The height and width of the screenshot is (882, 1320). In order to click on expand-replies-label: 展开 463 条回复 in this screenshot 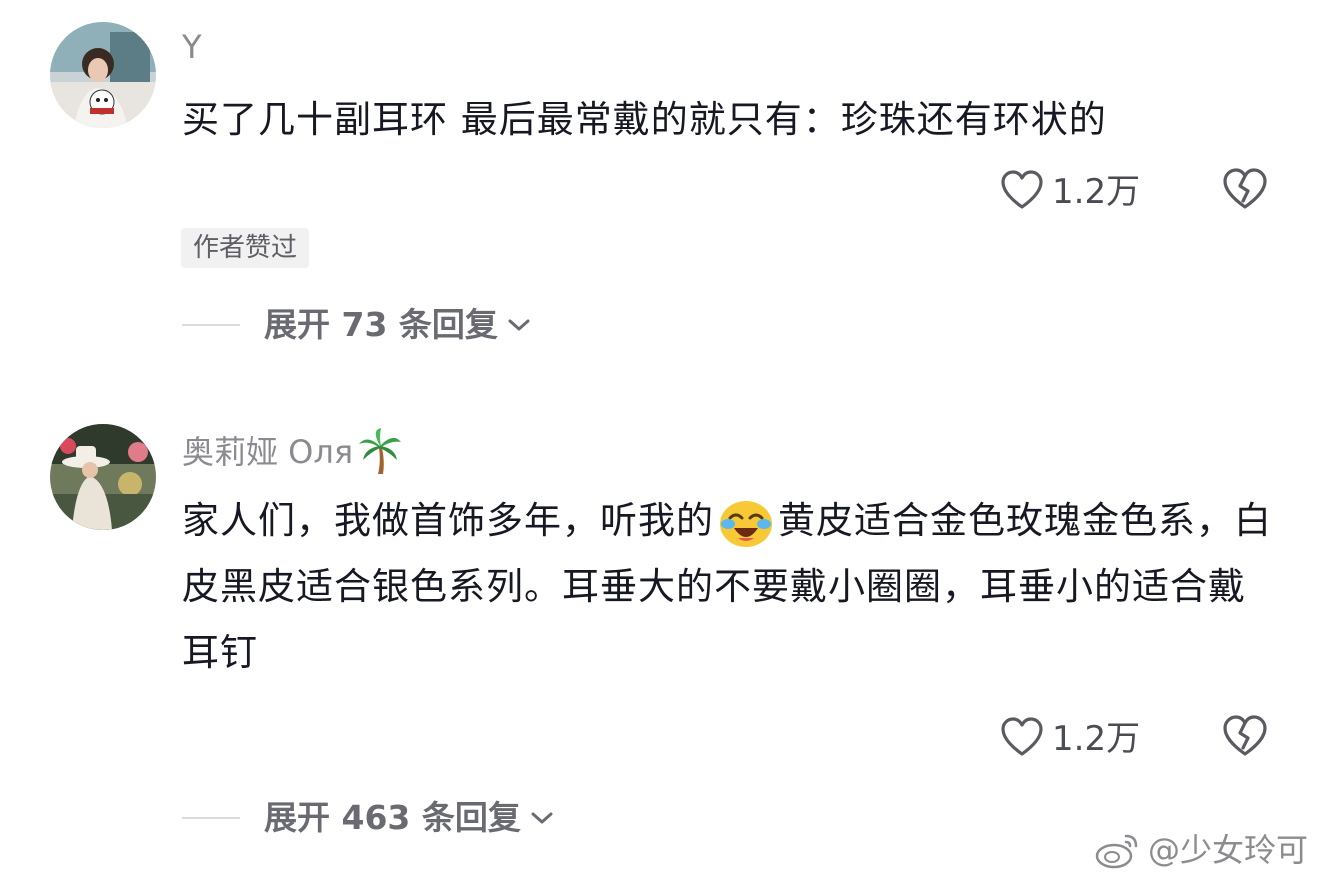, I will do `click(392, 817)`.